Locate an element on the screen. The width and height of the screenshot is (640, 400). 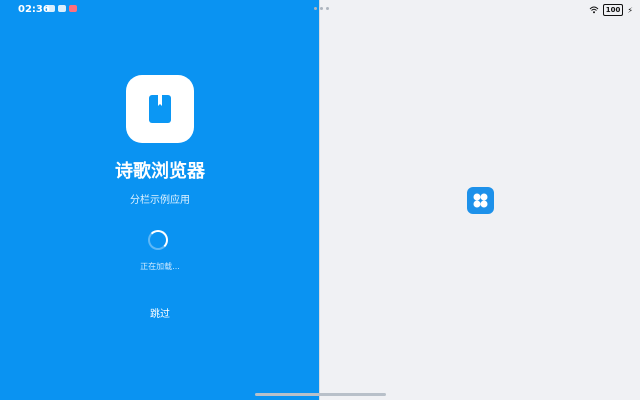
app-title: 诗歌浏览器 is located at coordinates (160, 171).